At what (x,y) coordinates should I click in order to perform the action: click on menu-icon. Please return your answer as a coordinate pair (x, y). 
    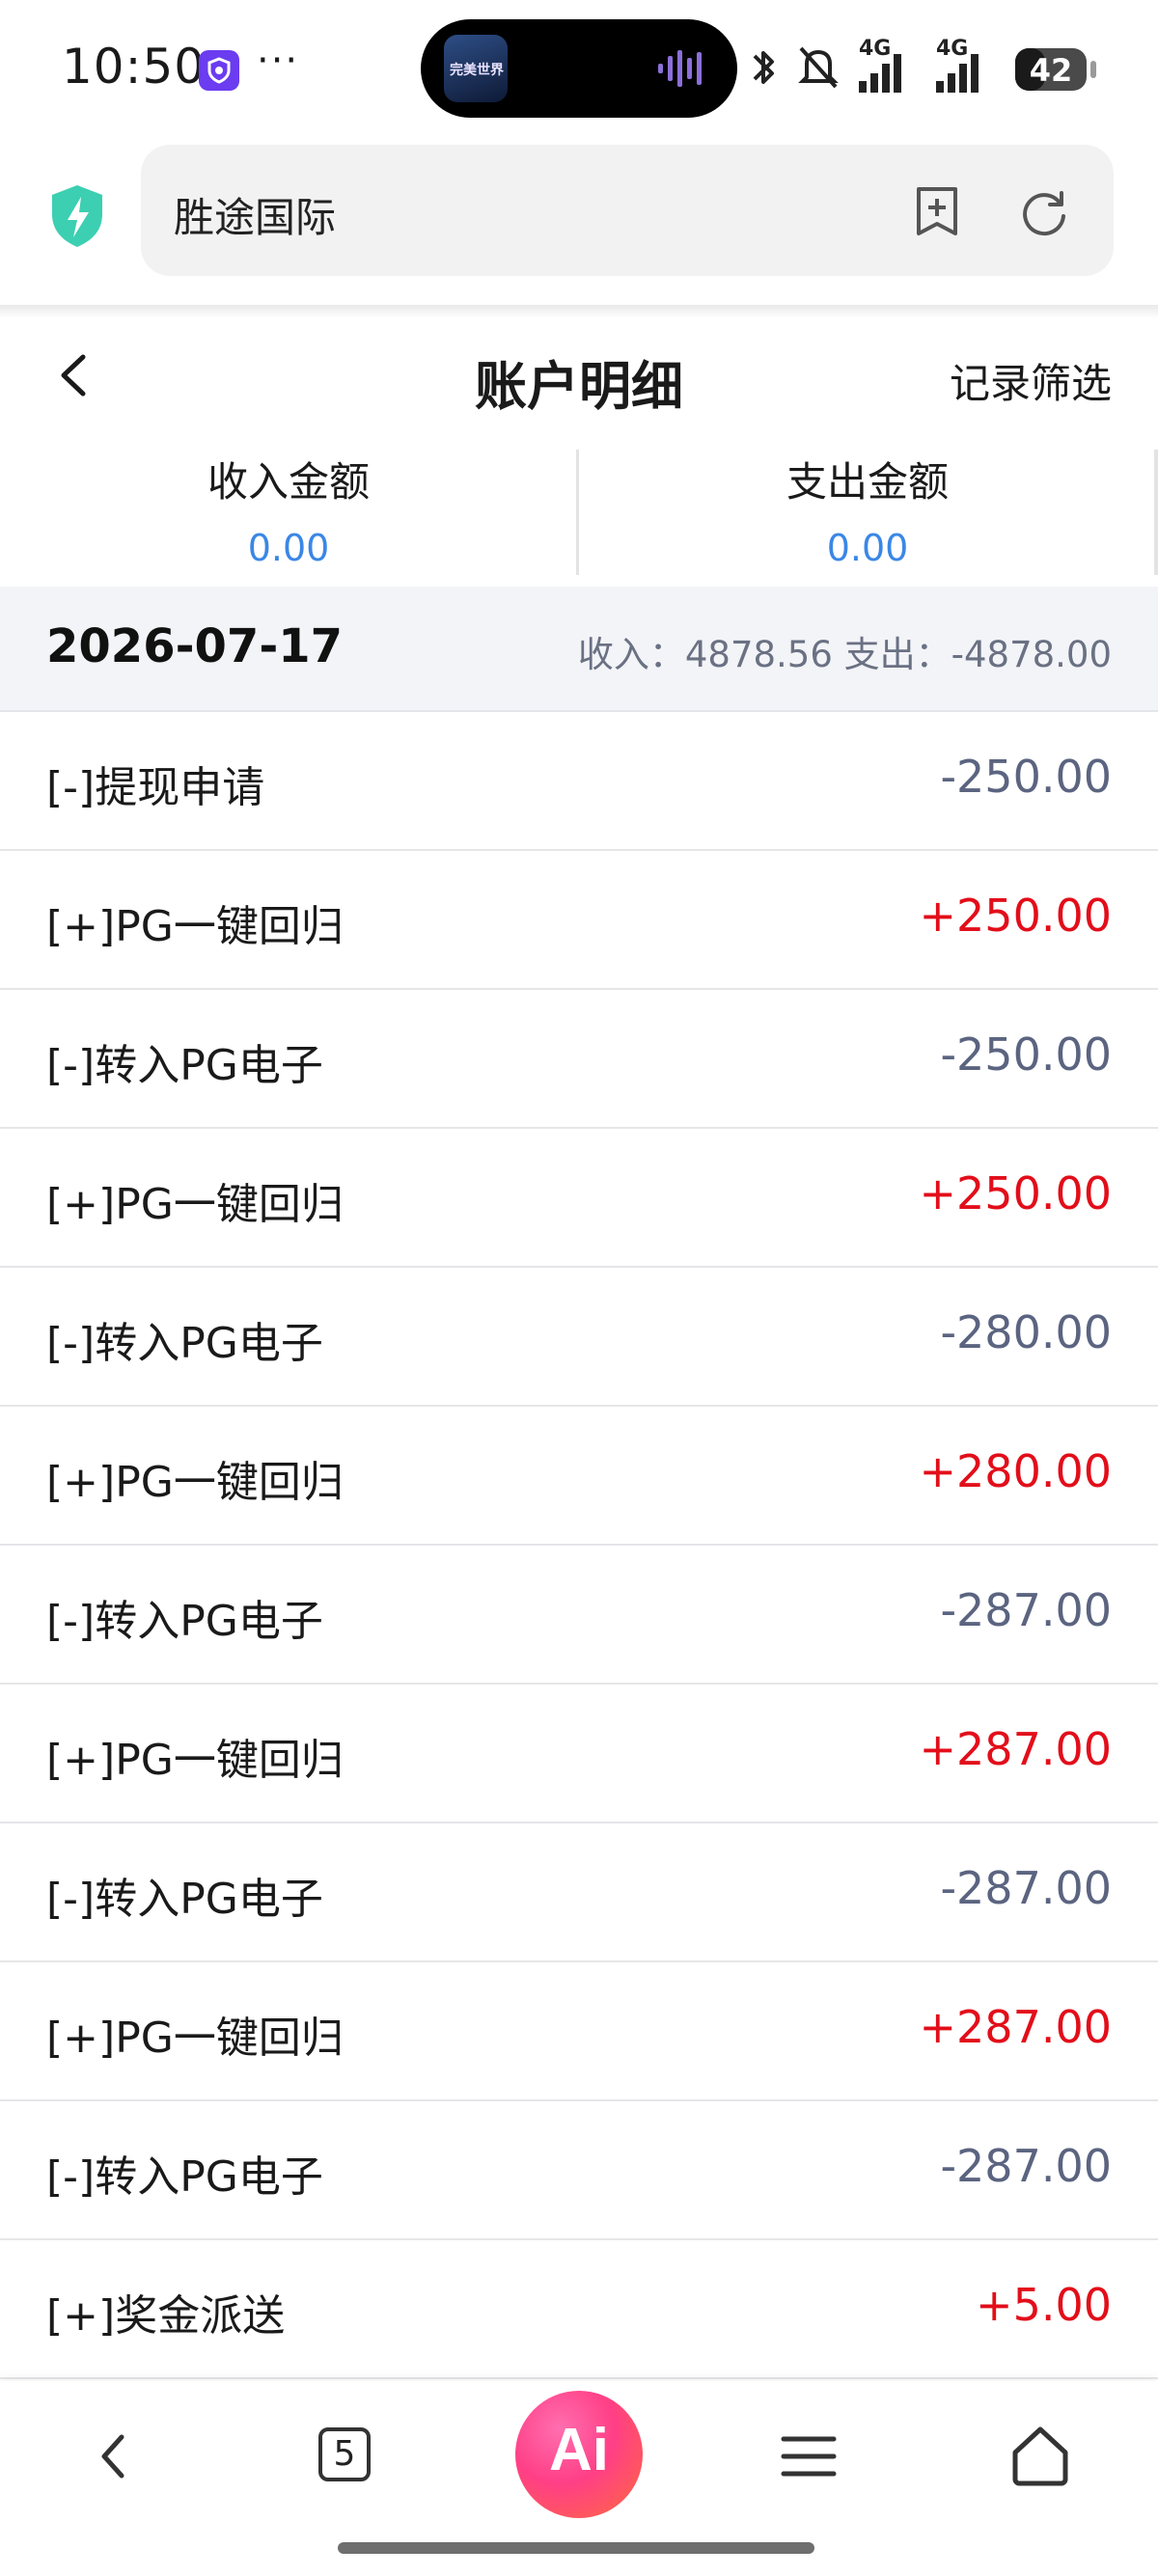
    Looking at the image, I should click on (808, 2456).